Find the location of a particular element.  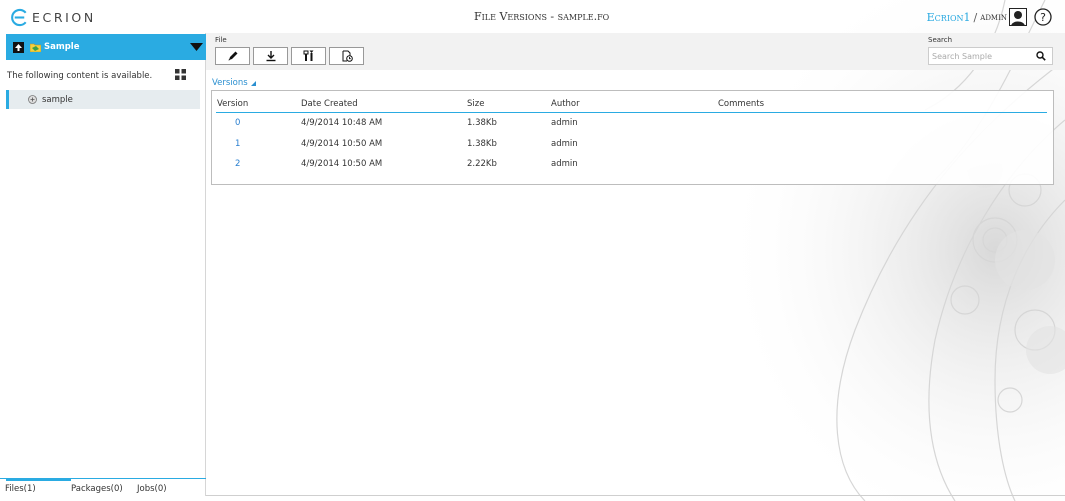

size-cell: 2.22Kb is located at coordinates (482, 164).